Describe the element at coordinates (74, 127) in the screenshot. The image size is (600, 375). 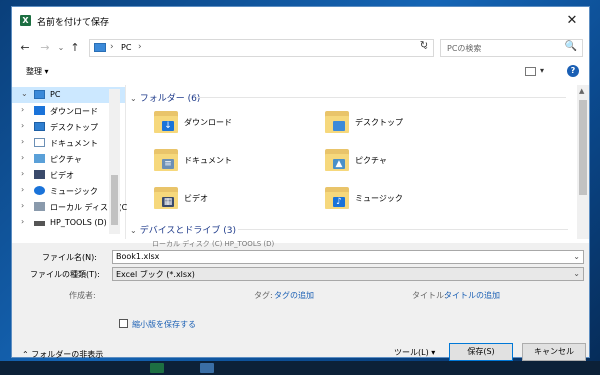
I see `sidebar-item-label: デスクトップ` at that location.